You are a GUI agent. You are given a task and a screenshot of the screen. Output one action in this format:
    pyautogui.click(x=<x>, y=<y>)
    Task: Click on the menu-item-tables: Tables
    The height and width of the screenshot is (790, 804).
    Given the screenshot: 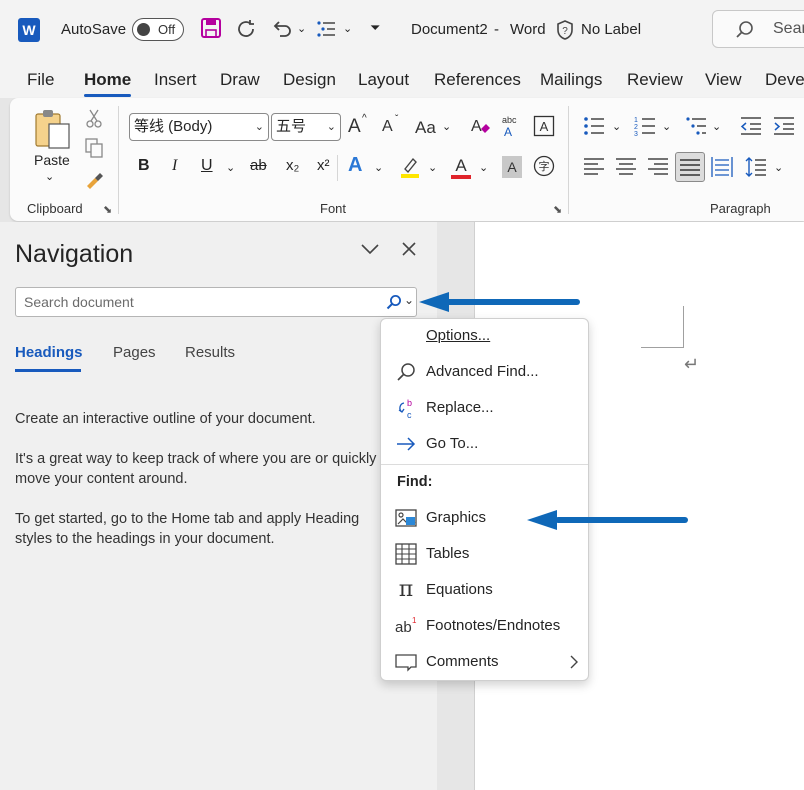 What is the action you would take?
    pyautogui.click(x=484, y=554)
    